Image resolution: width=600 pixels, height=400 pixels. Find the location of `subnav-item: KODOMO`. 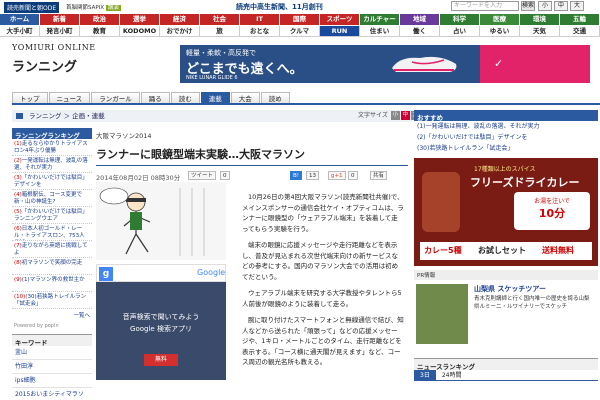

subnav-item: KODOMO is located at coordinates (140, 31).